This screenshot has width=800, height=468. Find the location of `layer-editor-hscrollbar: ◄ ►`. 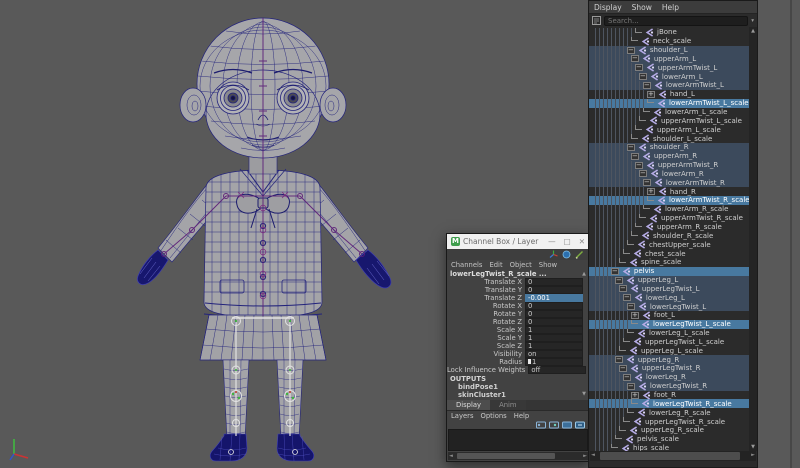

layer-editor-hscrollbar: ◄ ► is located at coordinates (518, 456).